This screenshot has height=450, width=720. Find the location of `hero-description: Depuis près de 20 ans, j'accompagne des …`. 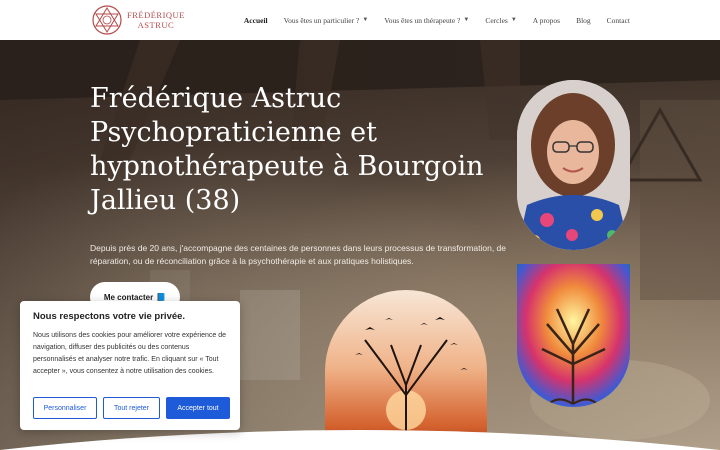

hero-description: Depuis près de 20 ans, j'accompagne des … is located at coordinates (298, 254).